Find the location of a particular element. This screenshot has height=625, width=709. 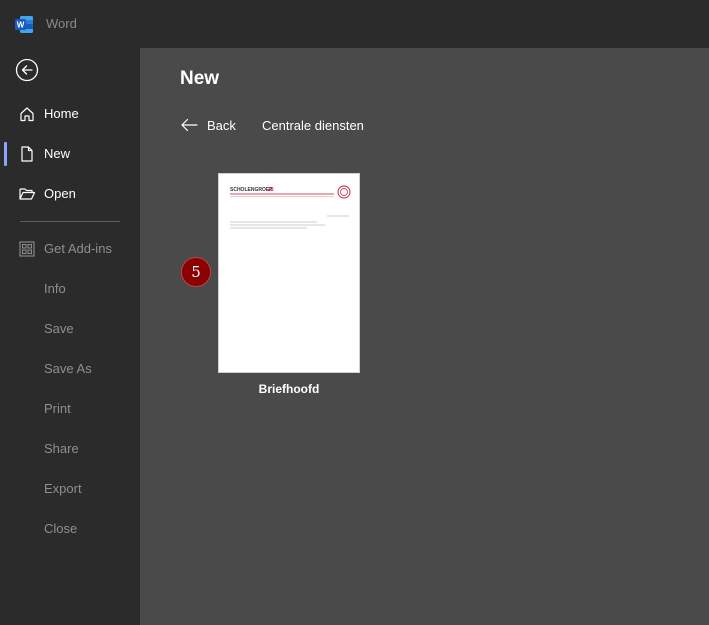

sidebar-item-print: Print is located at coordinates (70, 409).